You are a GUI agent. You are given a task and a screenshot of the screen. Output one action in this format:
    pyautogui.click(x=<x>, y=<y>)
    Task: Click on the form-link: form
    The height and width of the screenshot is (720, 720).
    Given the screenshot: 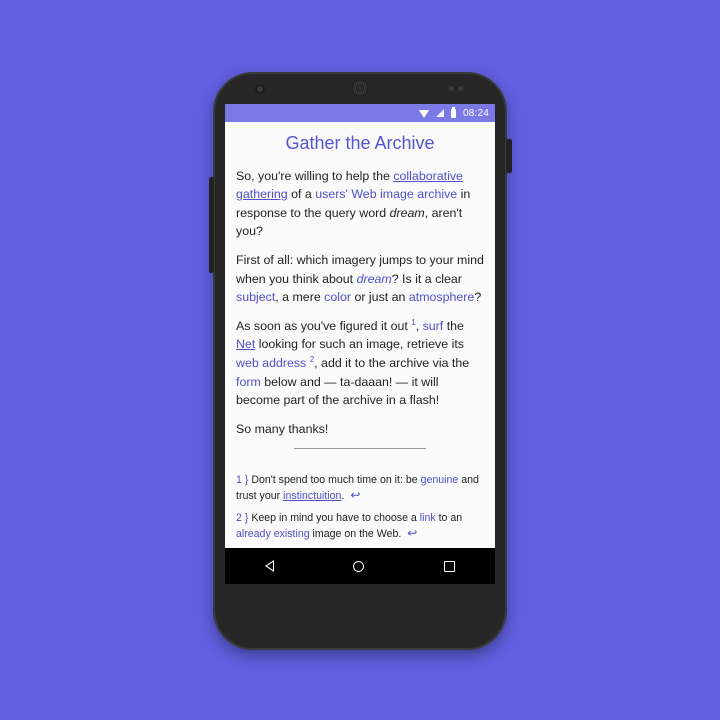 What is the action you would take?
    pyautogui.click(x=248, y=382)
    